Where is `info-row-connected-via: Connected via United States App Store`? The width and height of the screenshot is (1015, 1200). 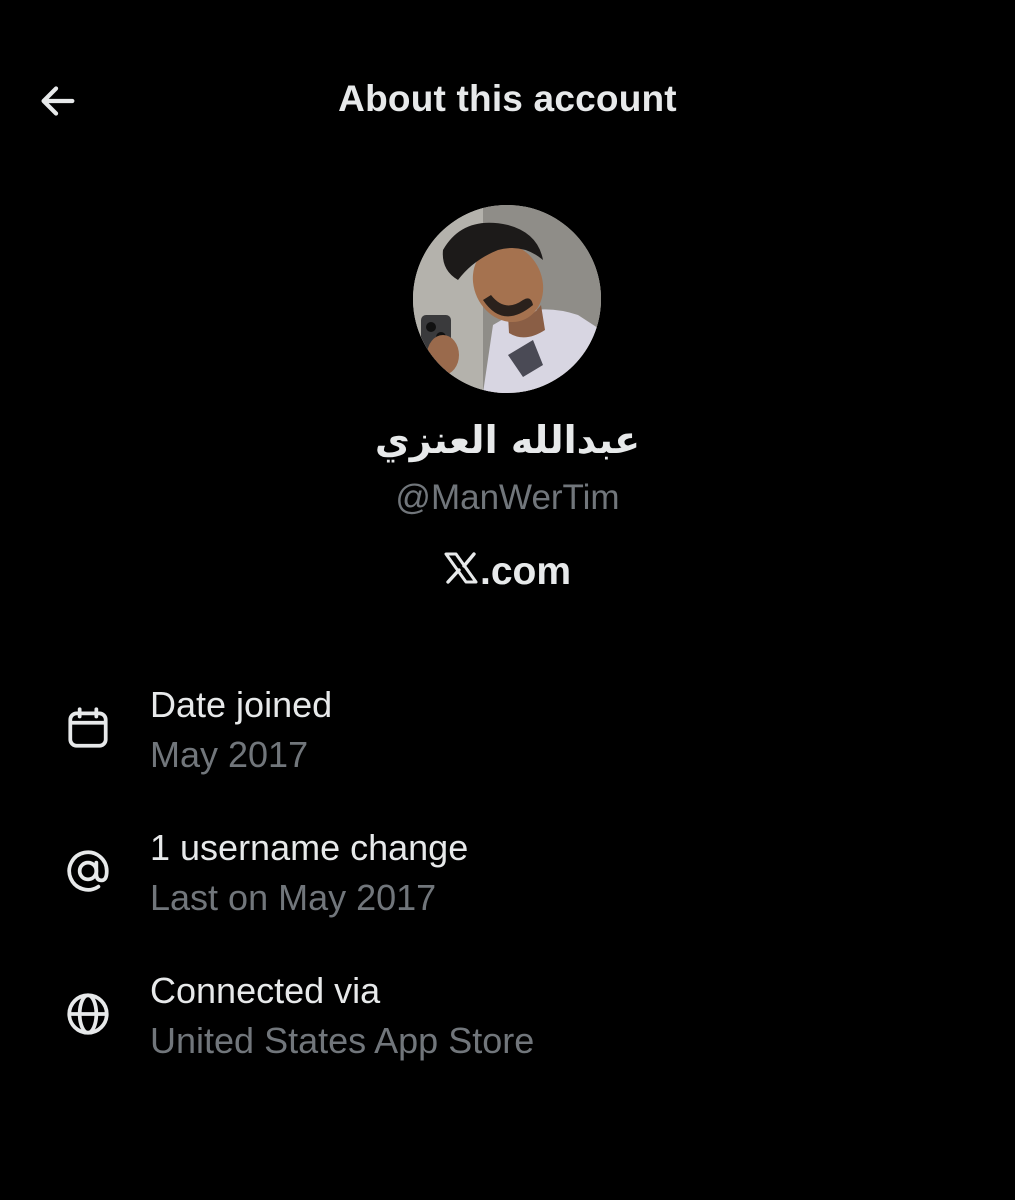 info-row-connected-via: Connected via United States App Store is located at coordinates (507, 1025).